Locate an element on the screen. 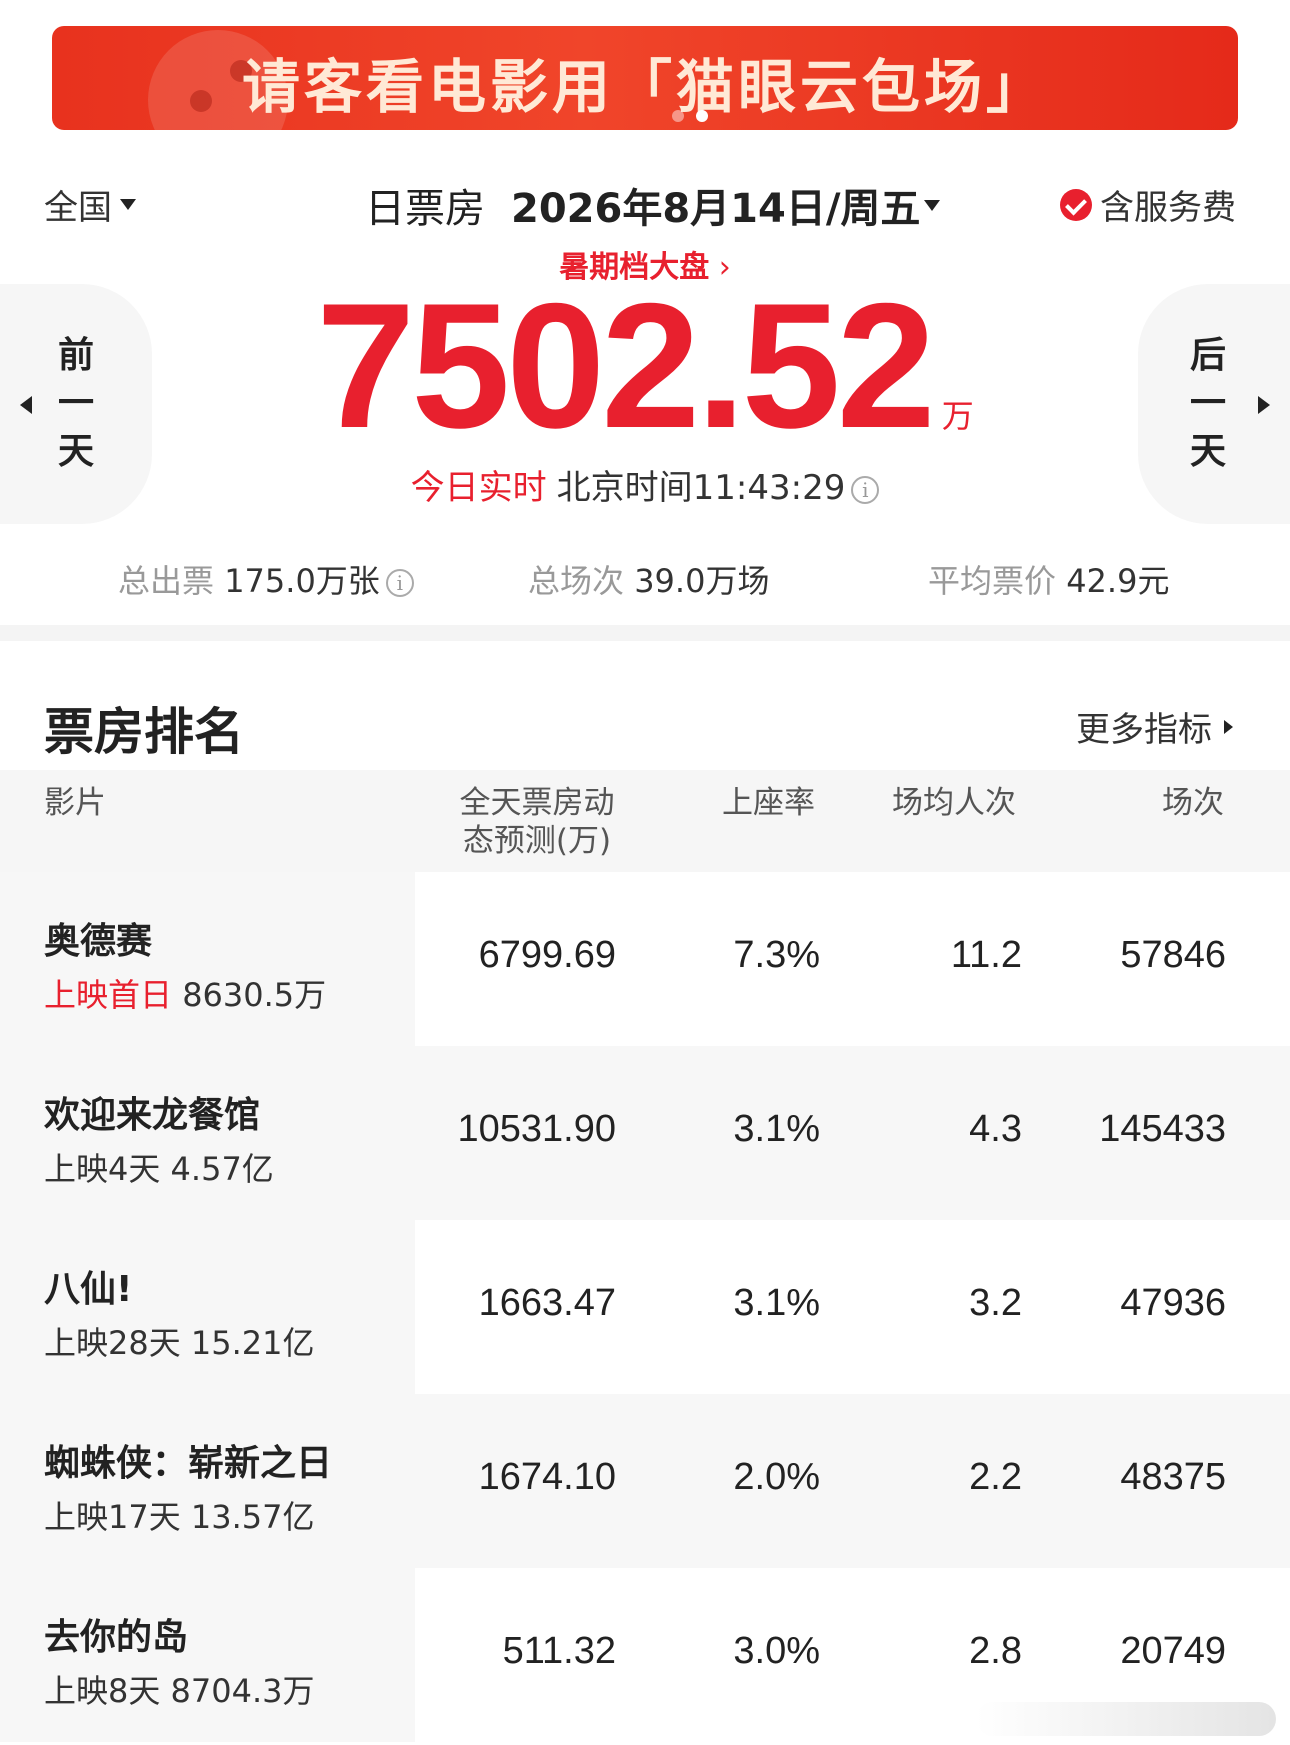 The image size is (1290, 1745). shows-value: 20749 is located at coordinates (1173, 1651).